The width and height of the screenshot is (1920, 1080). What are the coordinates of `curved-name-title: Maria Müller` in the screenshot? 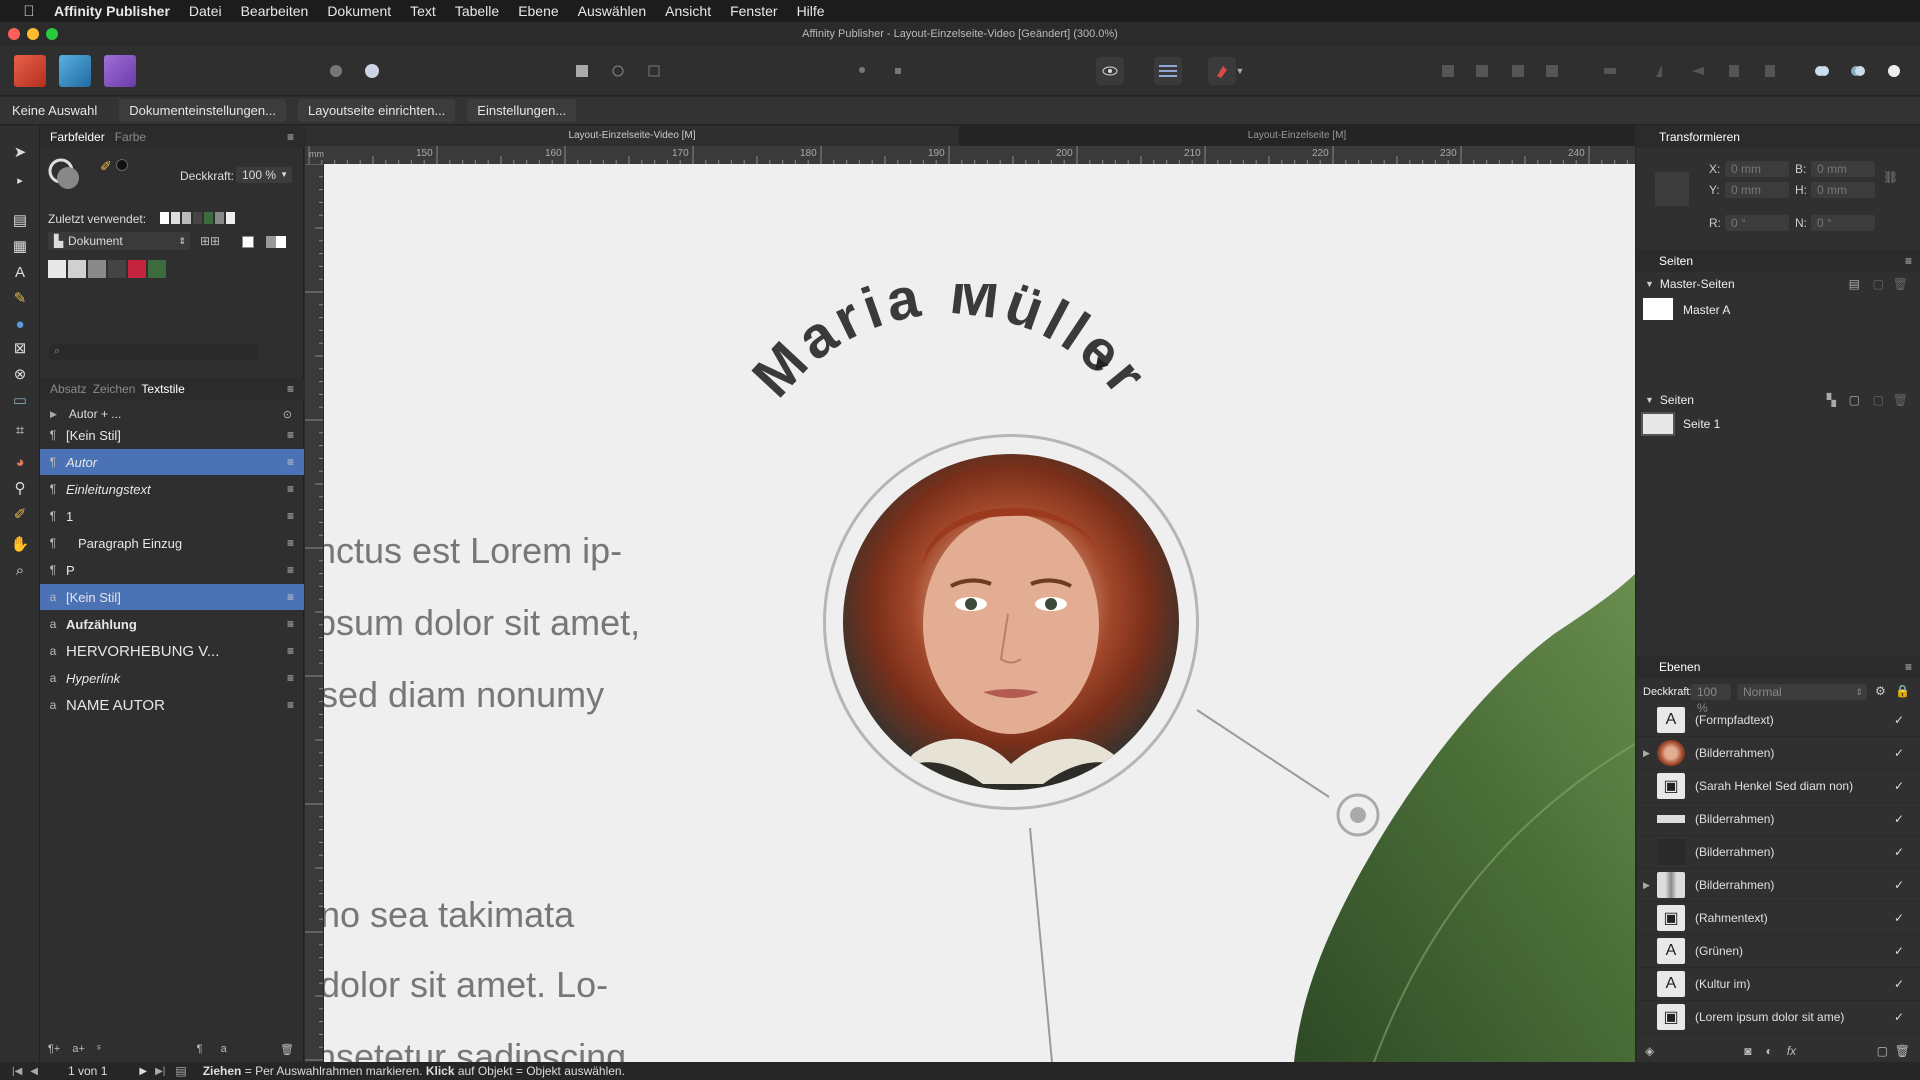 It's located at (984, 434).